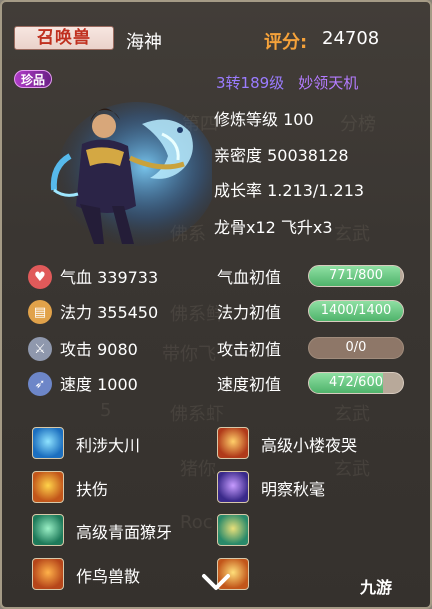 Image resolution: width=432 pixels, height=609 pixels. I want to click on bird-skill-icon, so click(48, 574).